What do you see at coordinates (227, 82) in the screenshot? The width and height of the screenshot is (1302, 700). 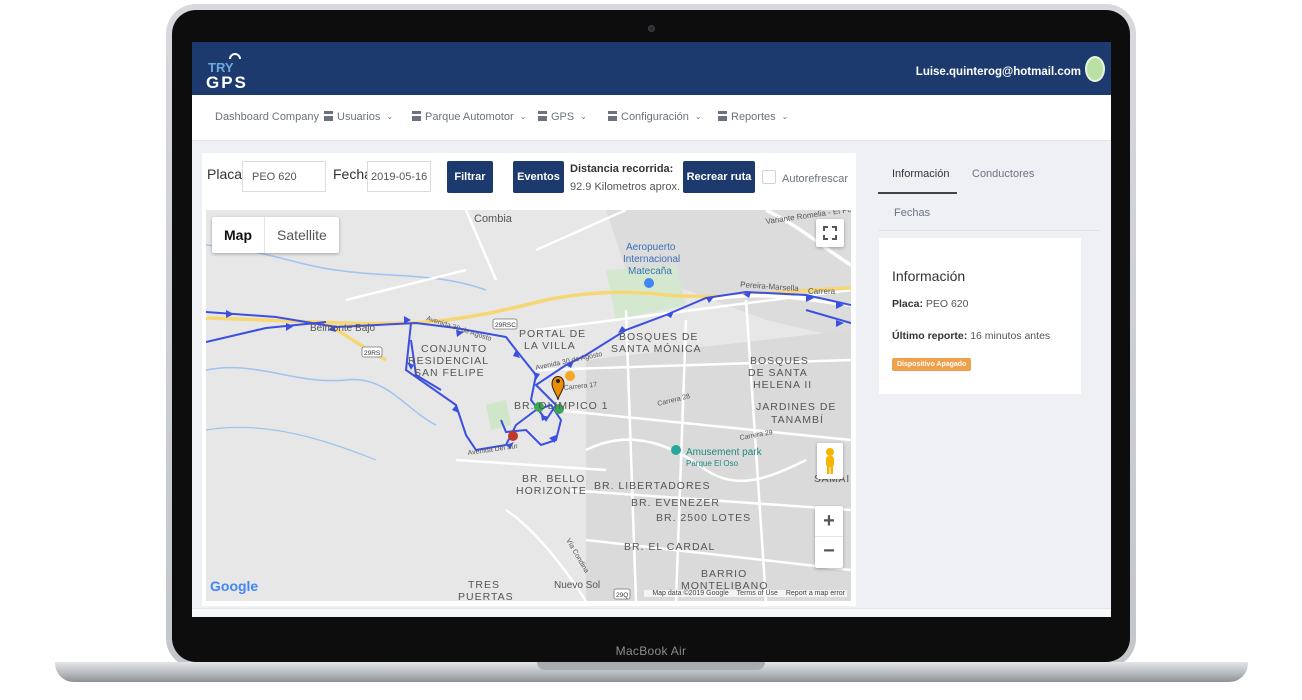 I see `logo-text-bottom: GPS` at bounding box center [227, 82].